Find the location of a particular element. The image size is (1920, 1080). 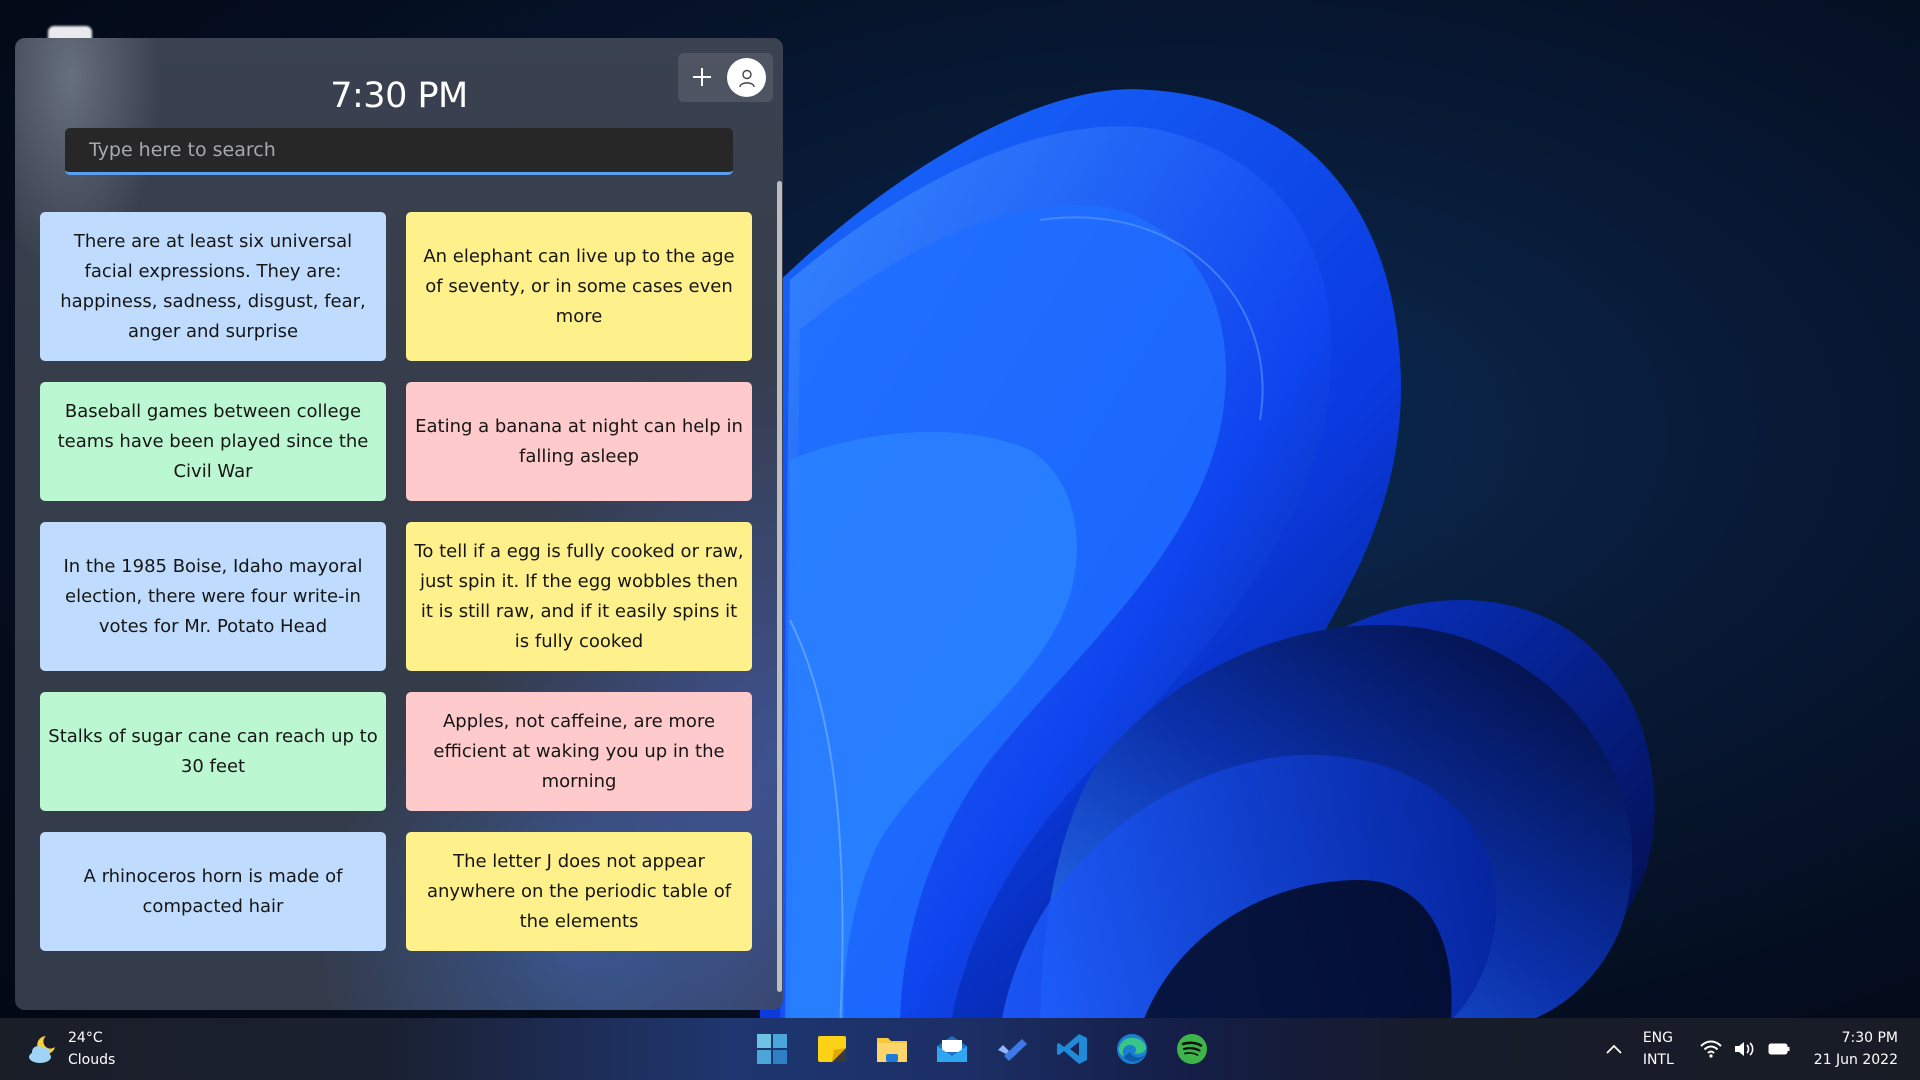

todo-icon is located at coordinates (1012, 1050).